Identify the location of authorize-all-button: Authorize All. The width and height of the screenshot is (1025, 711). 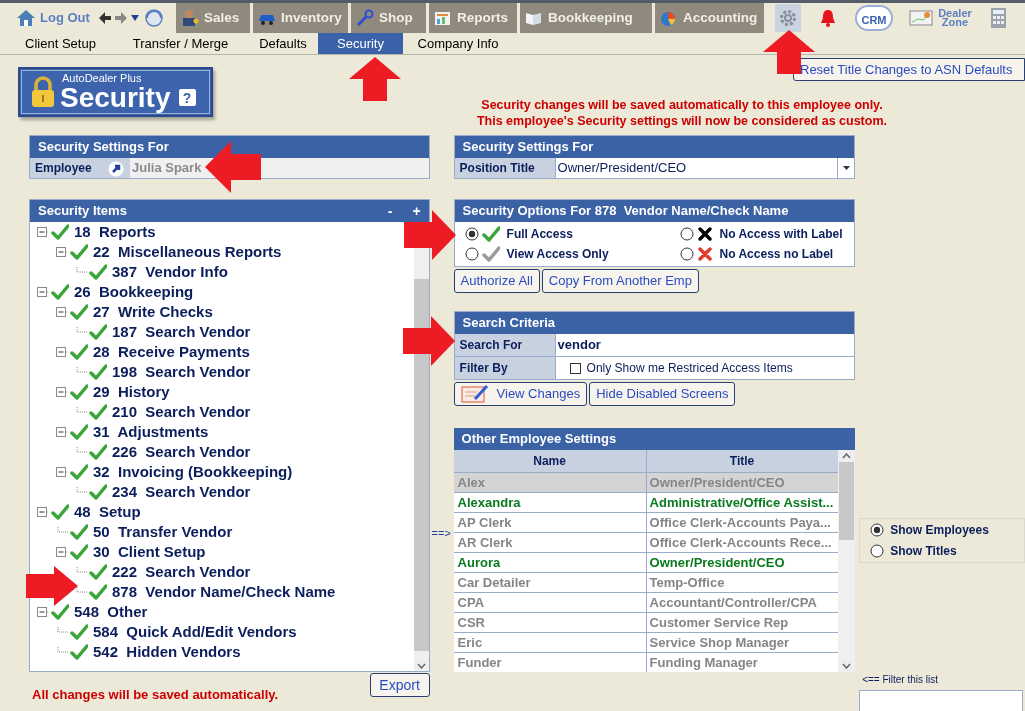
(496, 281).